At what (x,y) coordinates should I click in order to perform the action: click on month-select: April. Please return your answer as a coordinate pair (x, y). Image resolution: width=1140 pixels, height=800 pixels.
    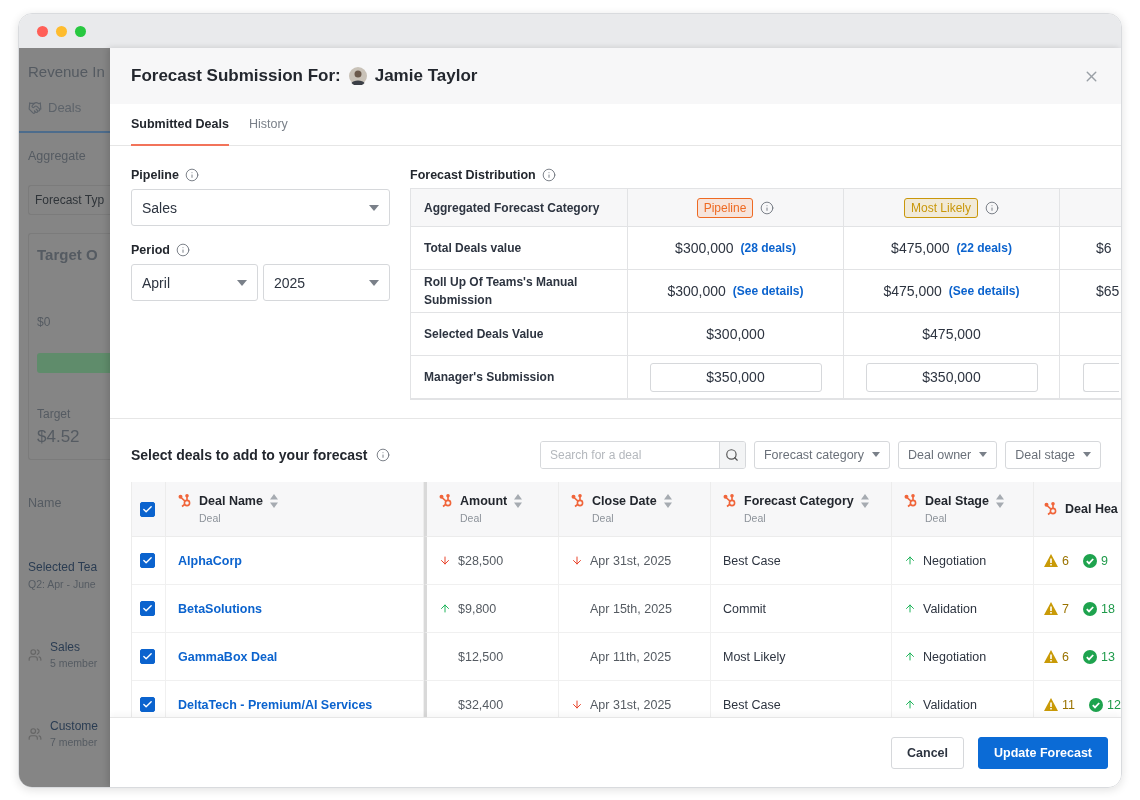
    Looking at the image, I should click on (194, 282).